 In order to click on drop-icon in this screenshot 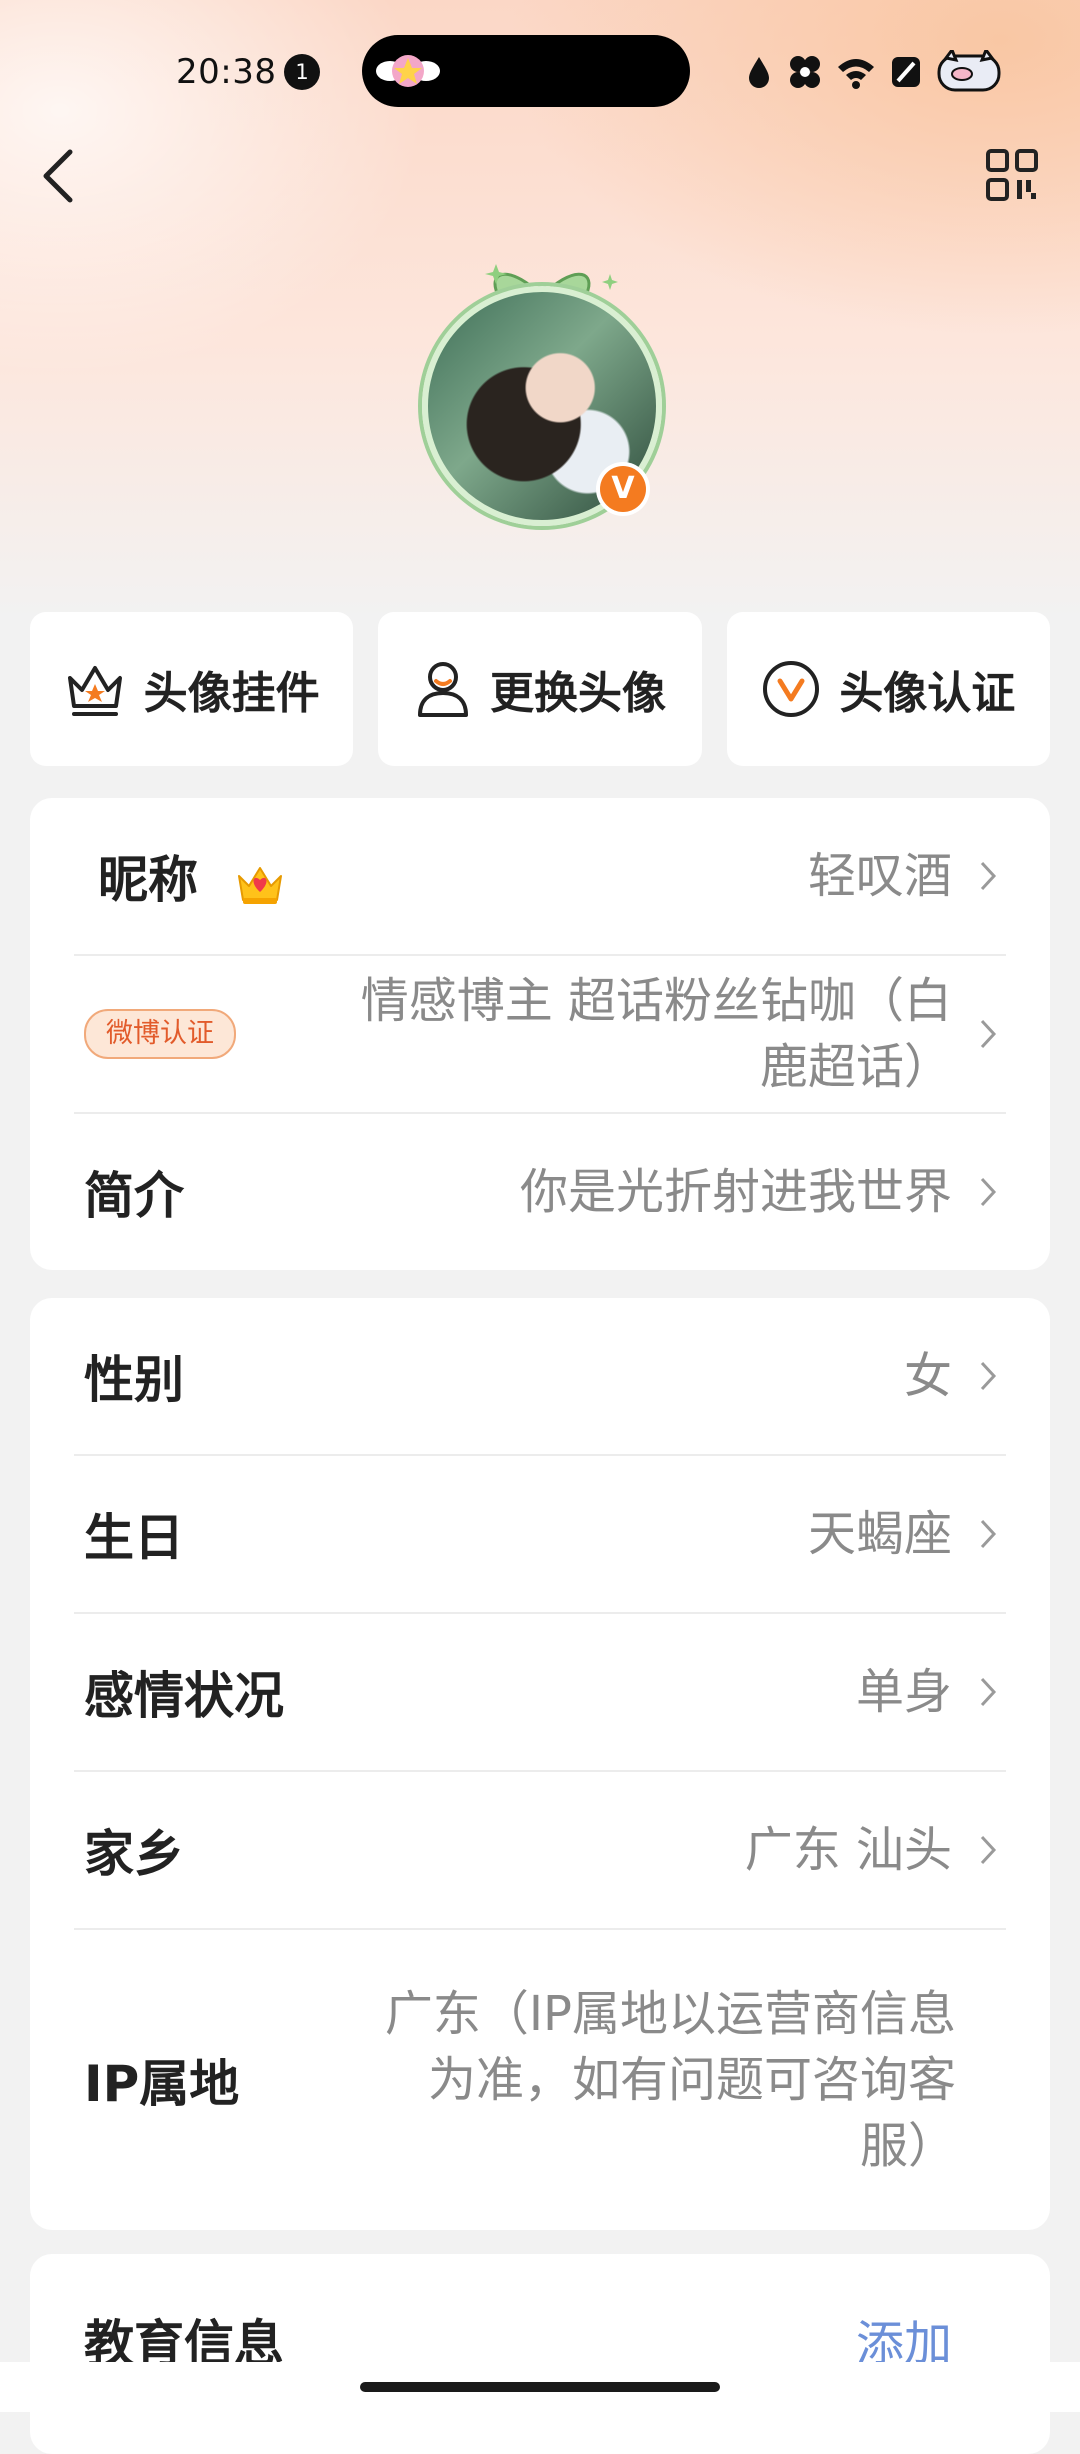, I will do `click(759, 72)`.